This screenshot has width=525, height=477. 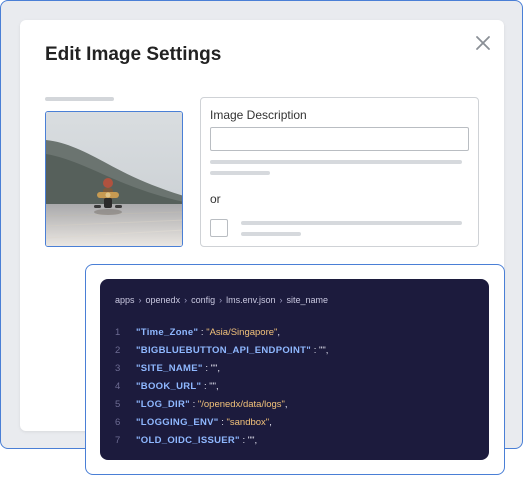 I want to click on close-icon, so click(x=483, y=43).